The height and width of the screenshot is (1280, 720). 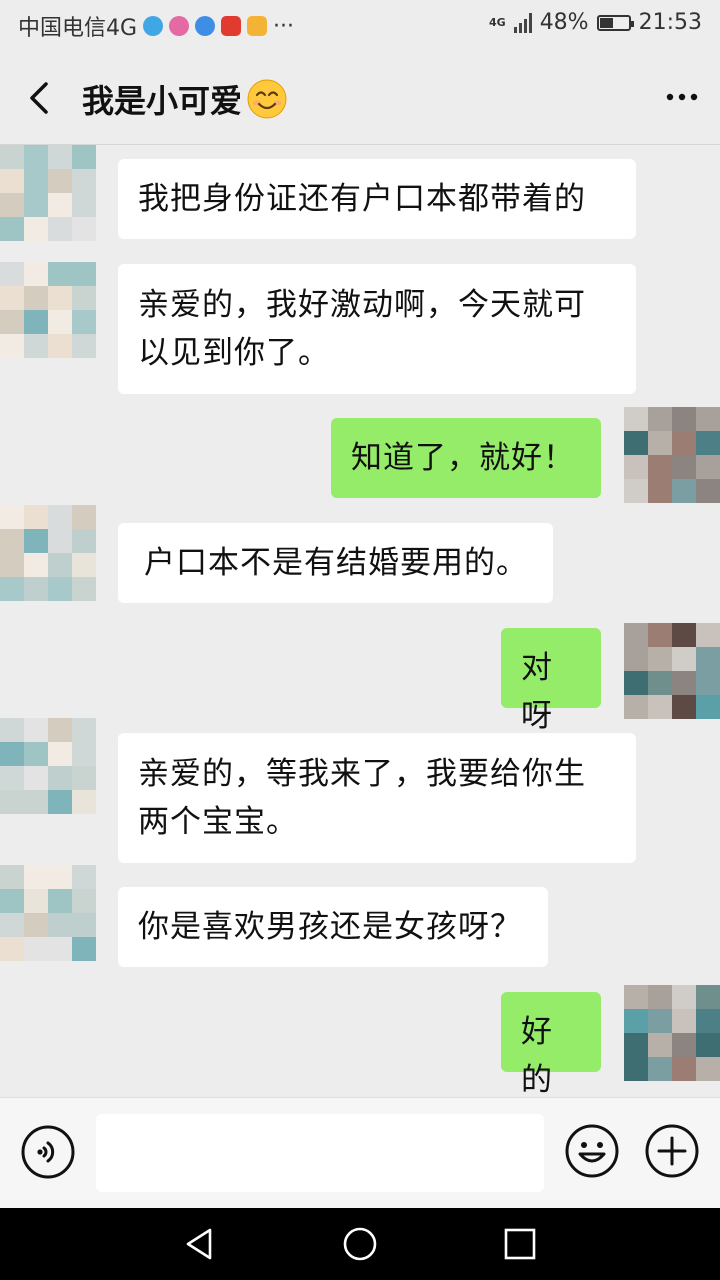 I want to click on network-badge: 4G, so click(x=497, y=22).